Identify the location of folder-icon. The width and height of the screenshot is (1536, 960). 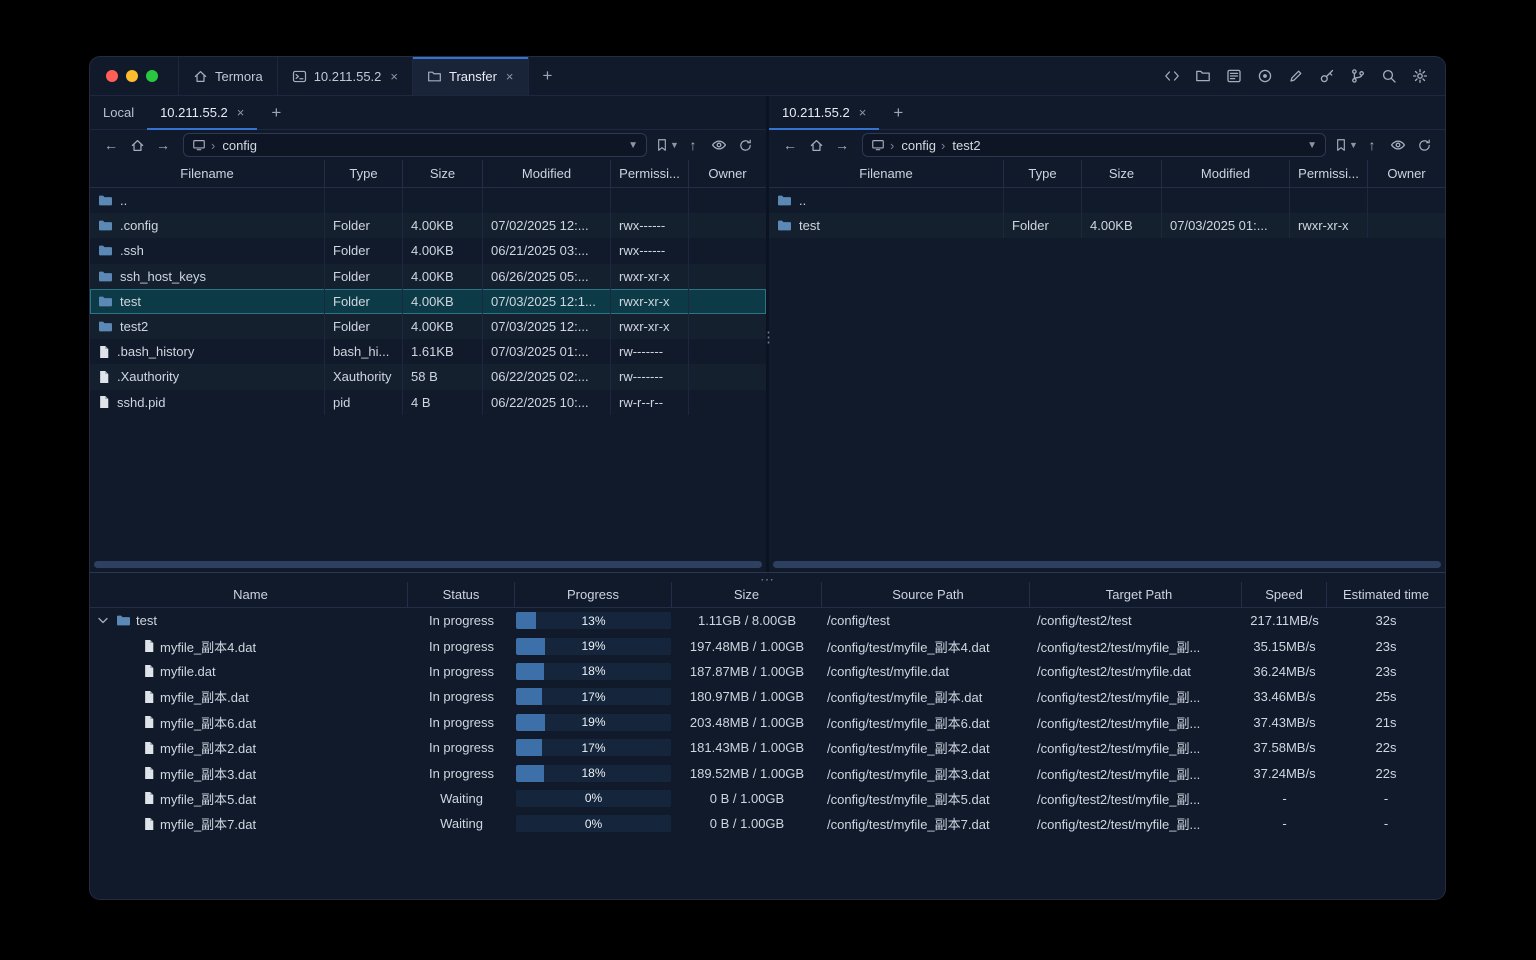
(784, 225).